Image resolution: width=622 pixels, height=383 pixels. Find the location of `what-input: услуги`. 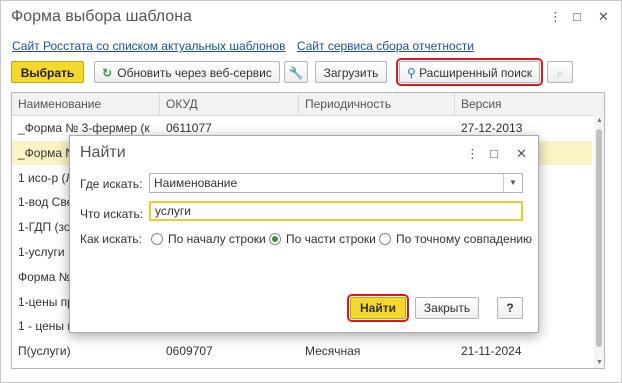

what-input: услуги is located at coordinates (336, 211).